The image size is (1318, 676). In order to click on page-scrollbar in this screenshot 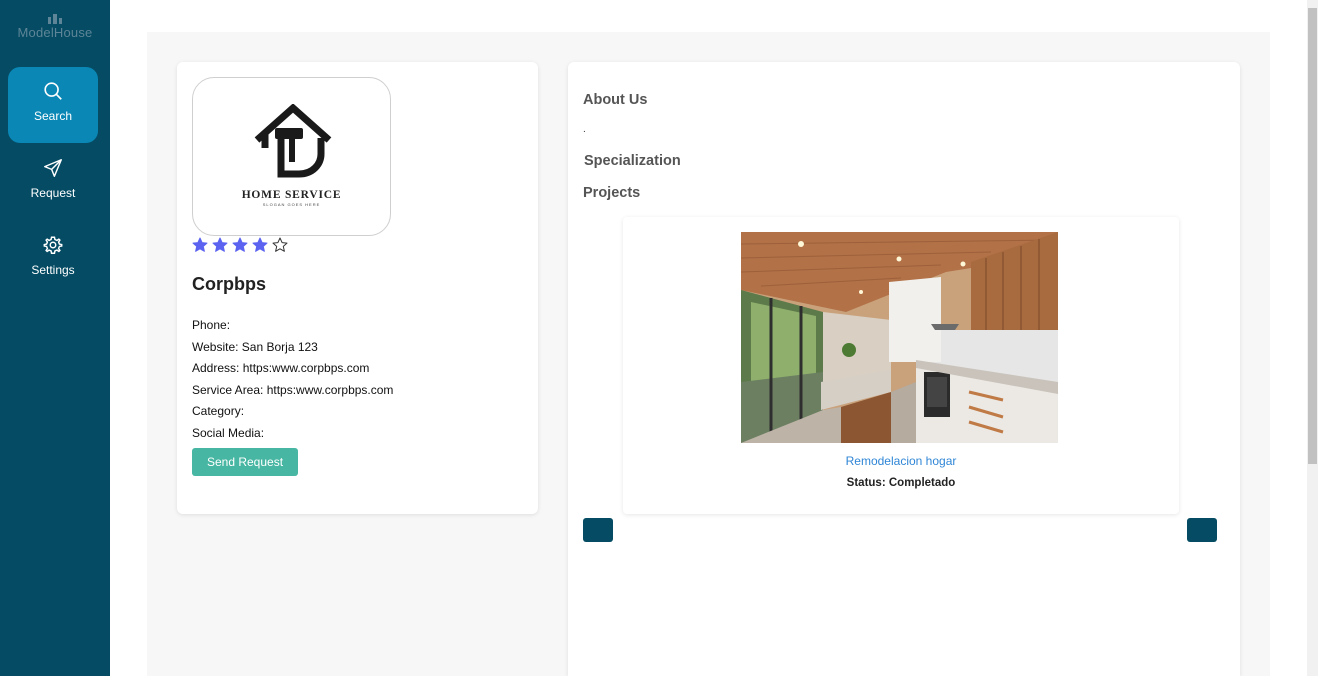, I will do `click(1312, 338)`.